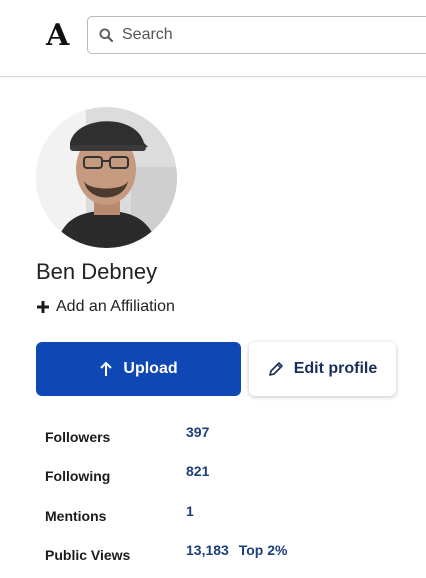 This screenshot has width=426, height=578. Describe the element at coordinates (263, 550) in the screenshot. I see `stat-rank-badge: Top 2%` at that location.